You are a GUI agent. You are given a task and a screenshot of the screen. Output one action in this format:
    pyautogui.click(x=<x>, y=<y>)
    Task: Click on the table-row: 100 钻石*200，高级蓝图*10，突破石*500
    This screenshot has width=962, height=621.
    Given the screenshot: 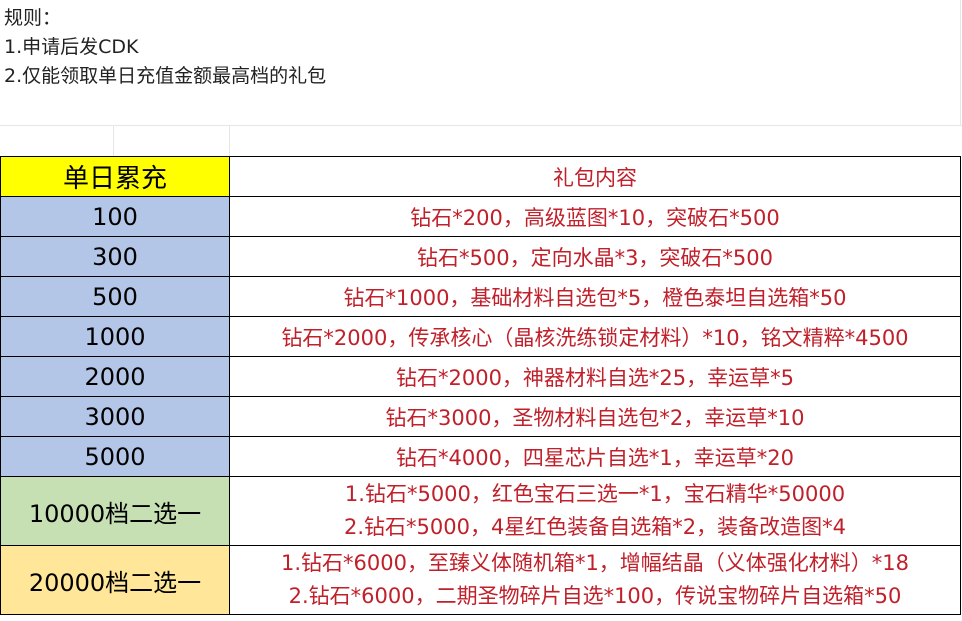 What is the action you would take?
    pyautogui.click(x=480, y=216)
    